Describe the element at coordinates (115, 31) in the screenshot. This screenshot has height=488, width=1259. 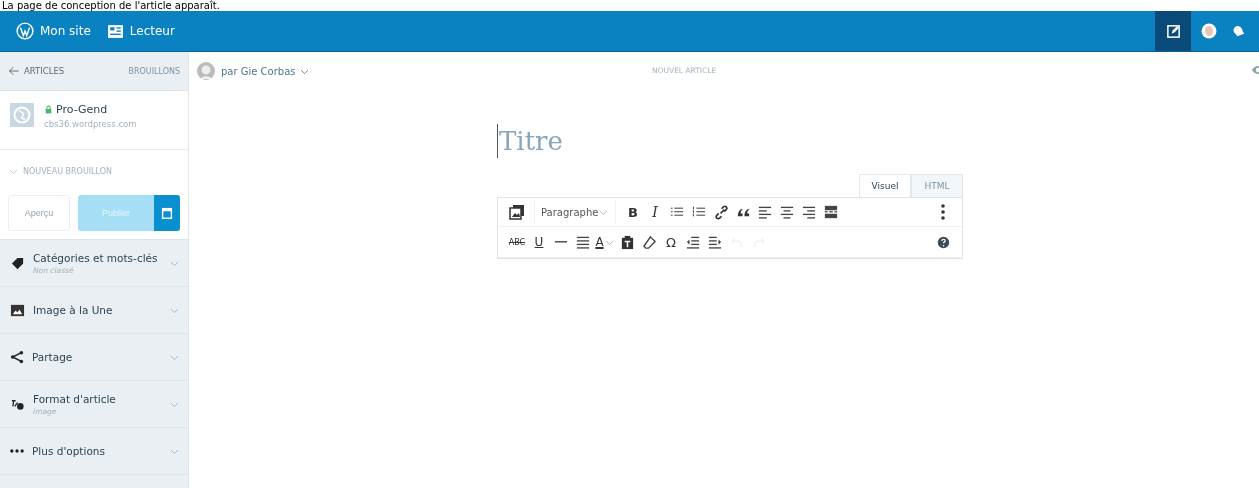
I see `reader-icon` at that location.